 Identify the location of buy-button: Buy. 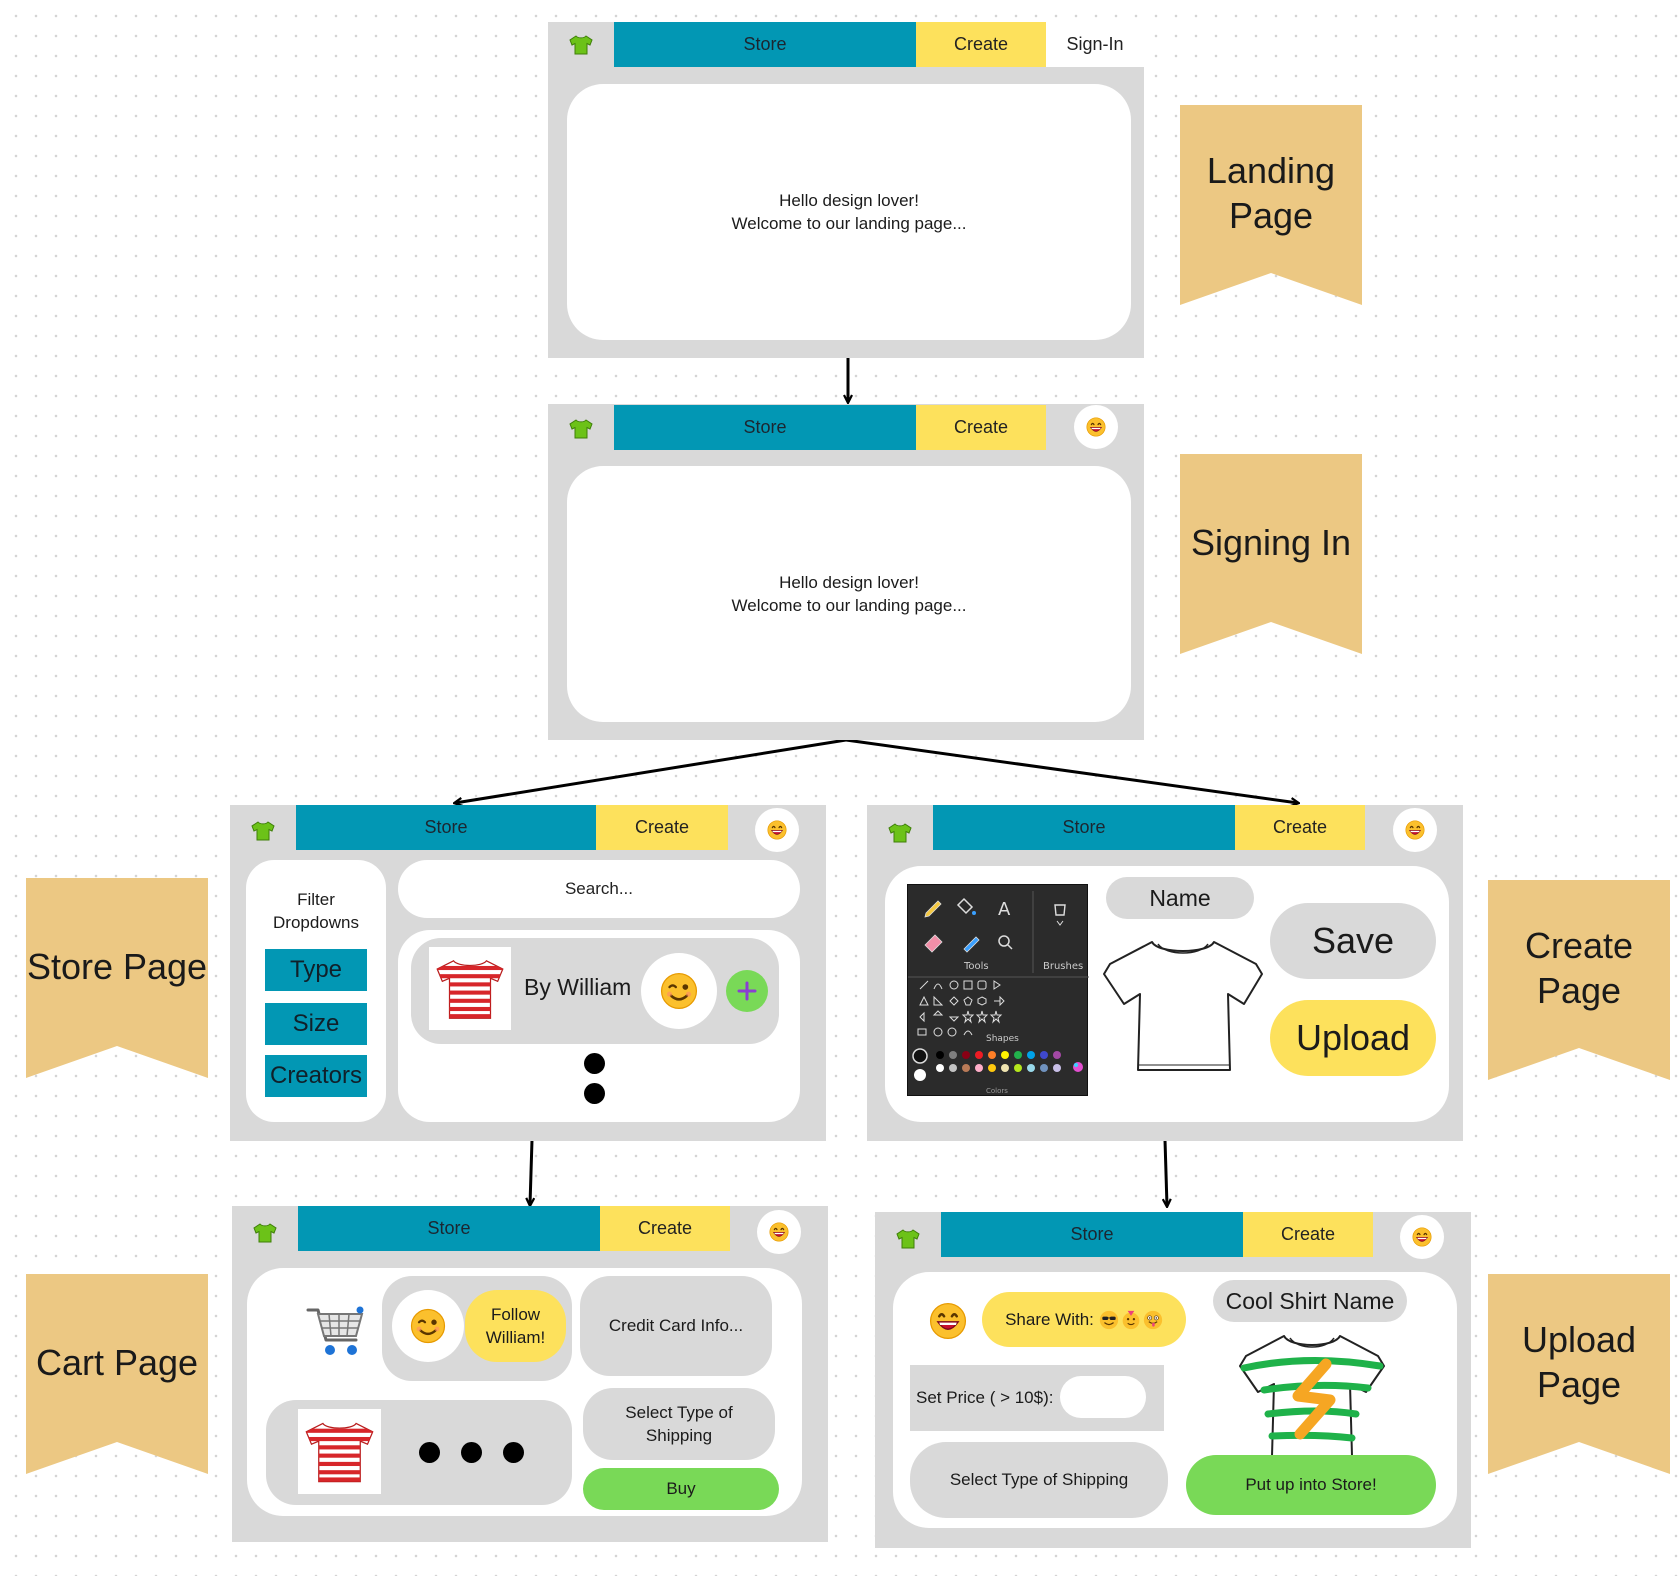
(681, 1489).